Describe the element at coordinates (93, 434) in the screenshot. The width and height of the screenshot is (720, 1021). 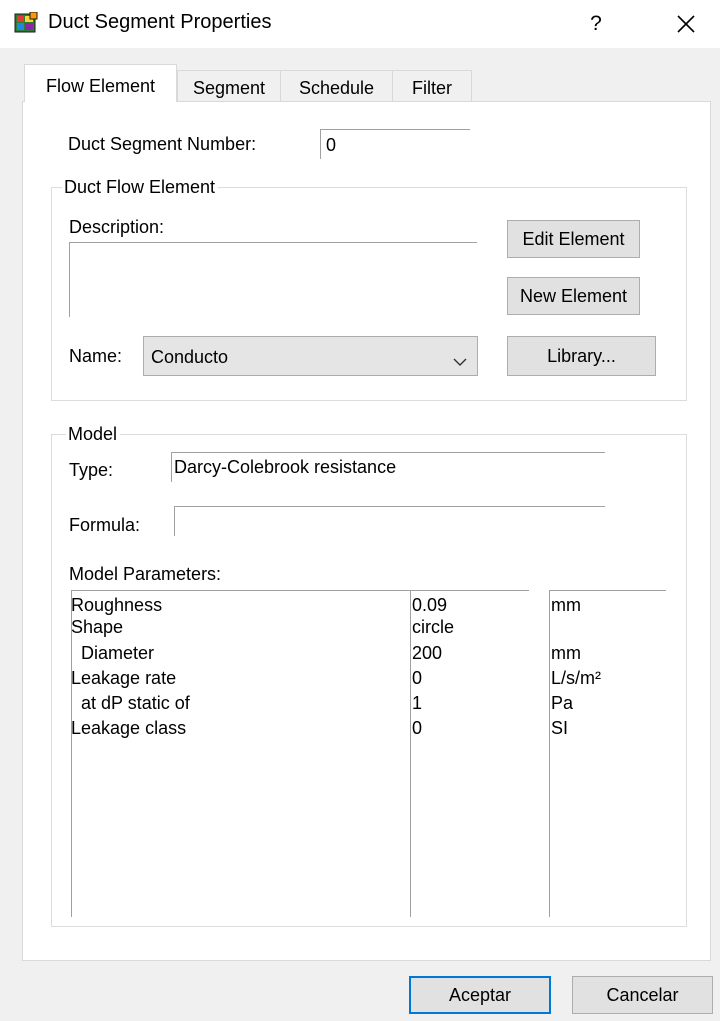
I see `model-group-title: Model` at that location.